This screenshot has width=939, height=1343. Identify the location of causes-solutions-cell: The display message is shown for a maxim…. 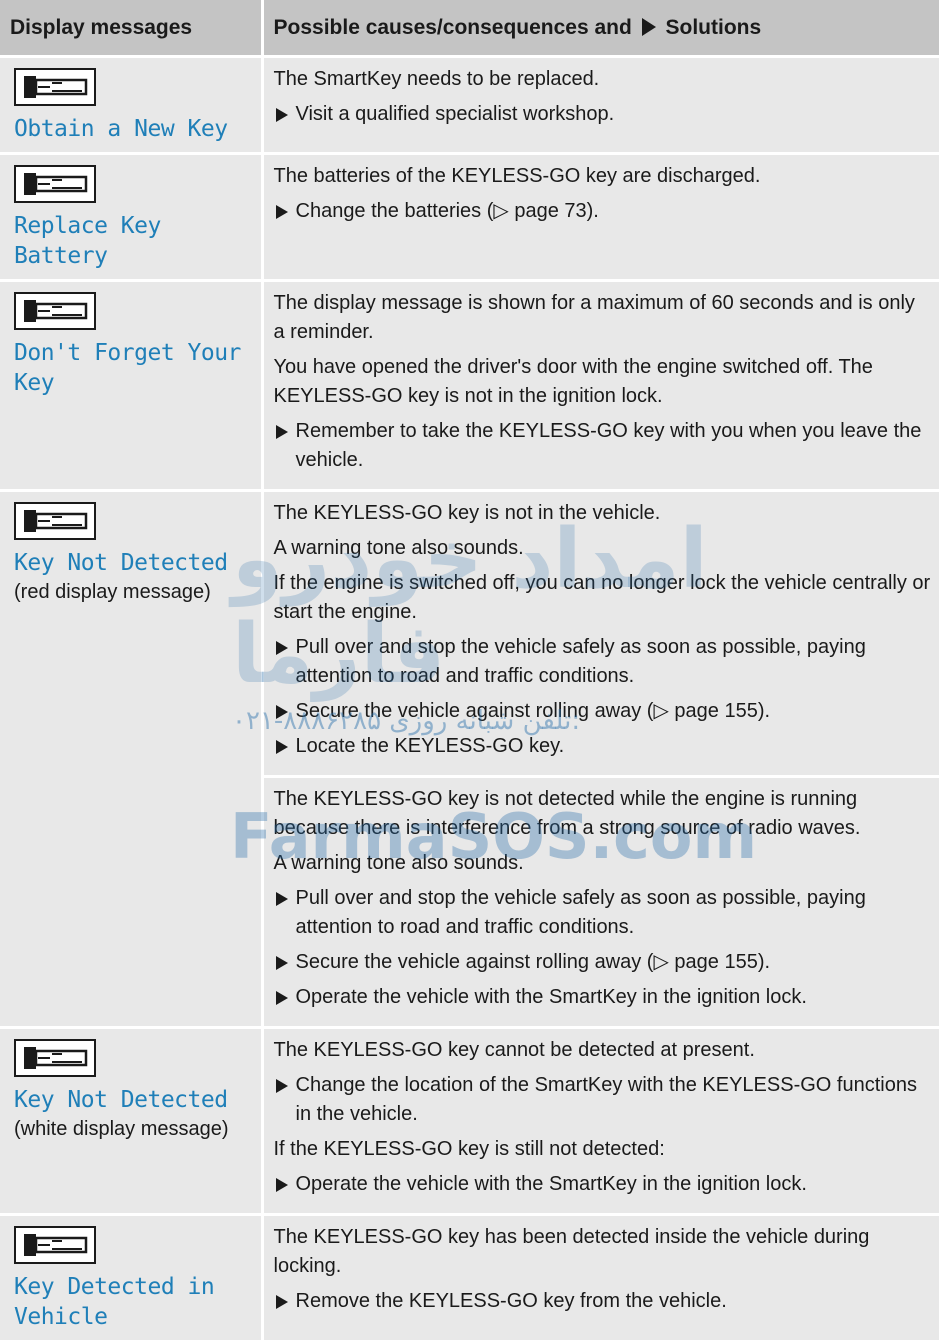
(600, 386).